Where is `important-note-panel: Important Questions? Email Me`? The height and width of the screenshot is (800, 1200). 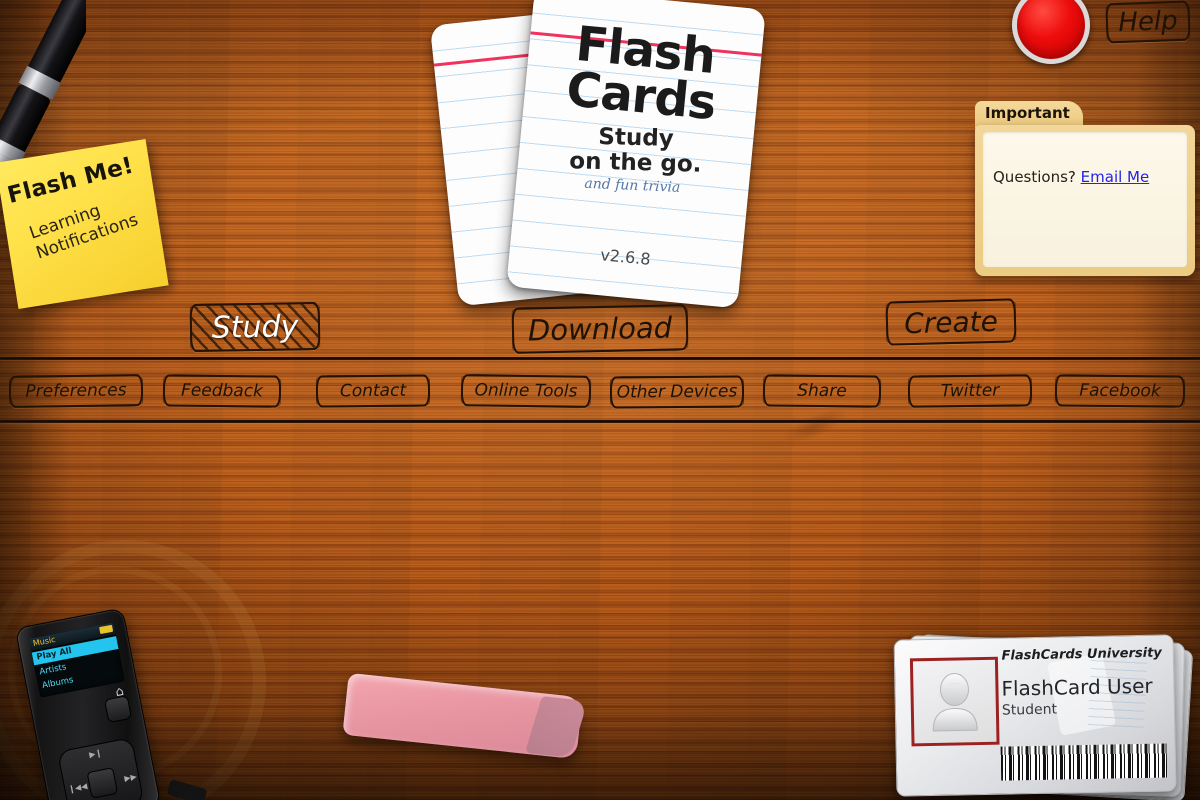 important-note-panel: Important Questions? Email Me is located at coordinates (1085, 188).